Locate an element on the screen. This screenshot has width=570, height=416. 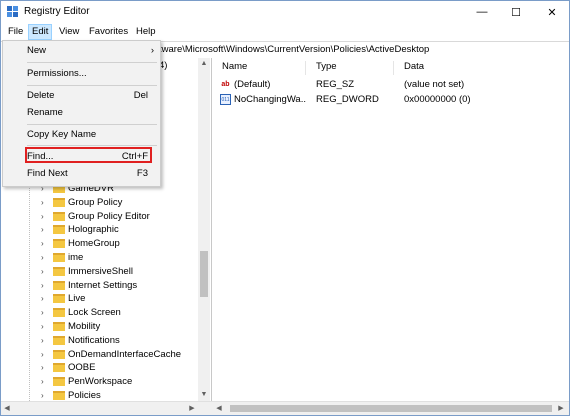
tree-item: › HomeGroup is located at coordinates (99, 244).